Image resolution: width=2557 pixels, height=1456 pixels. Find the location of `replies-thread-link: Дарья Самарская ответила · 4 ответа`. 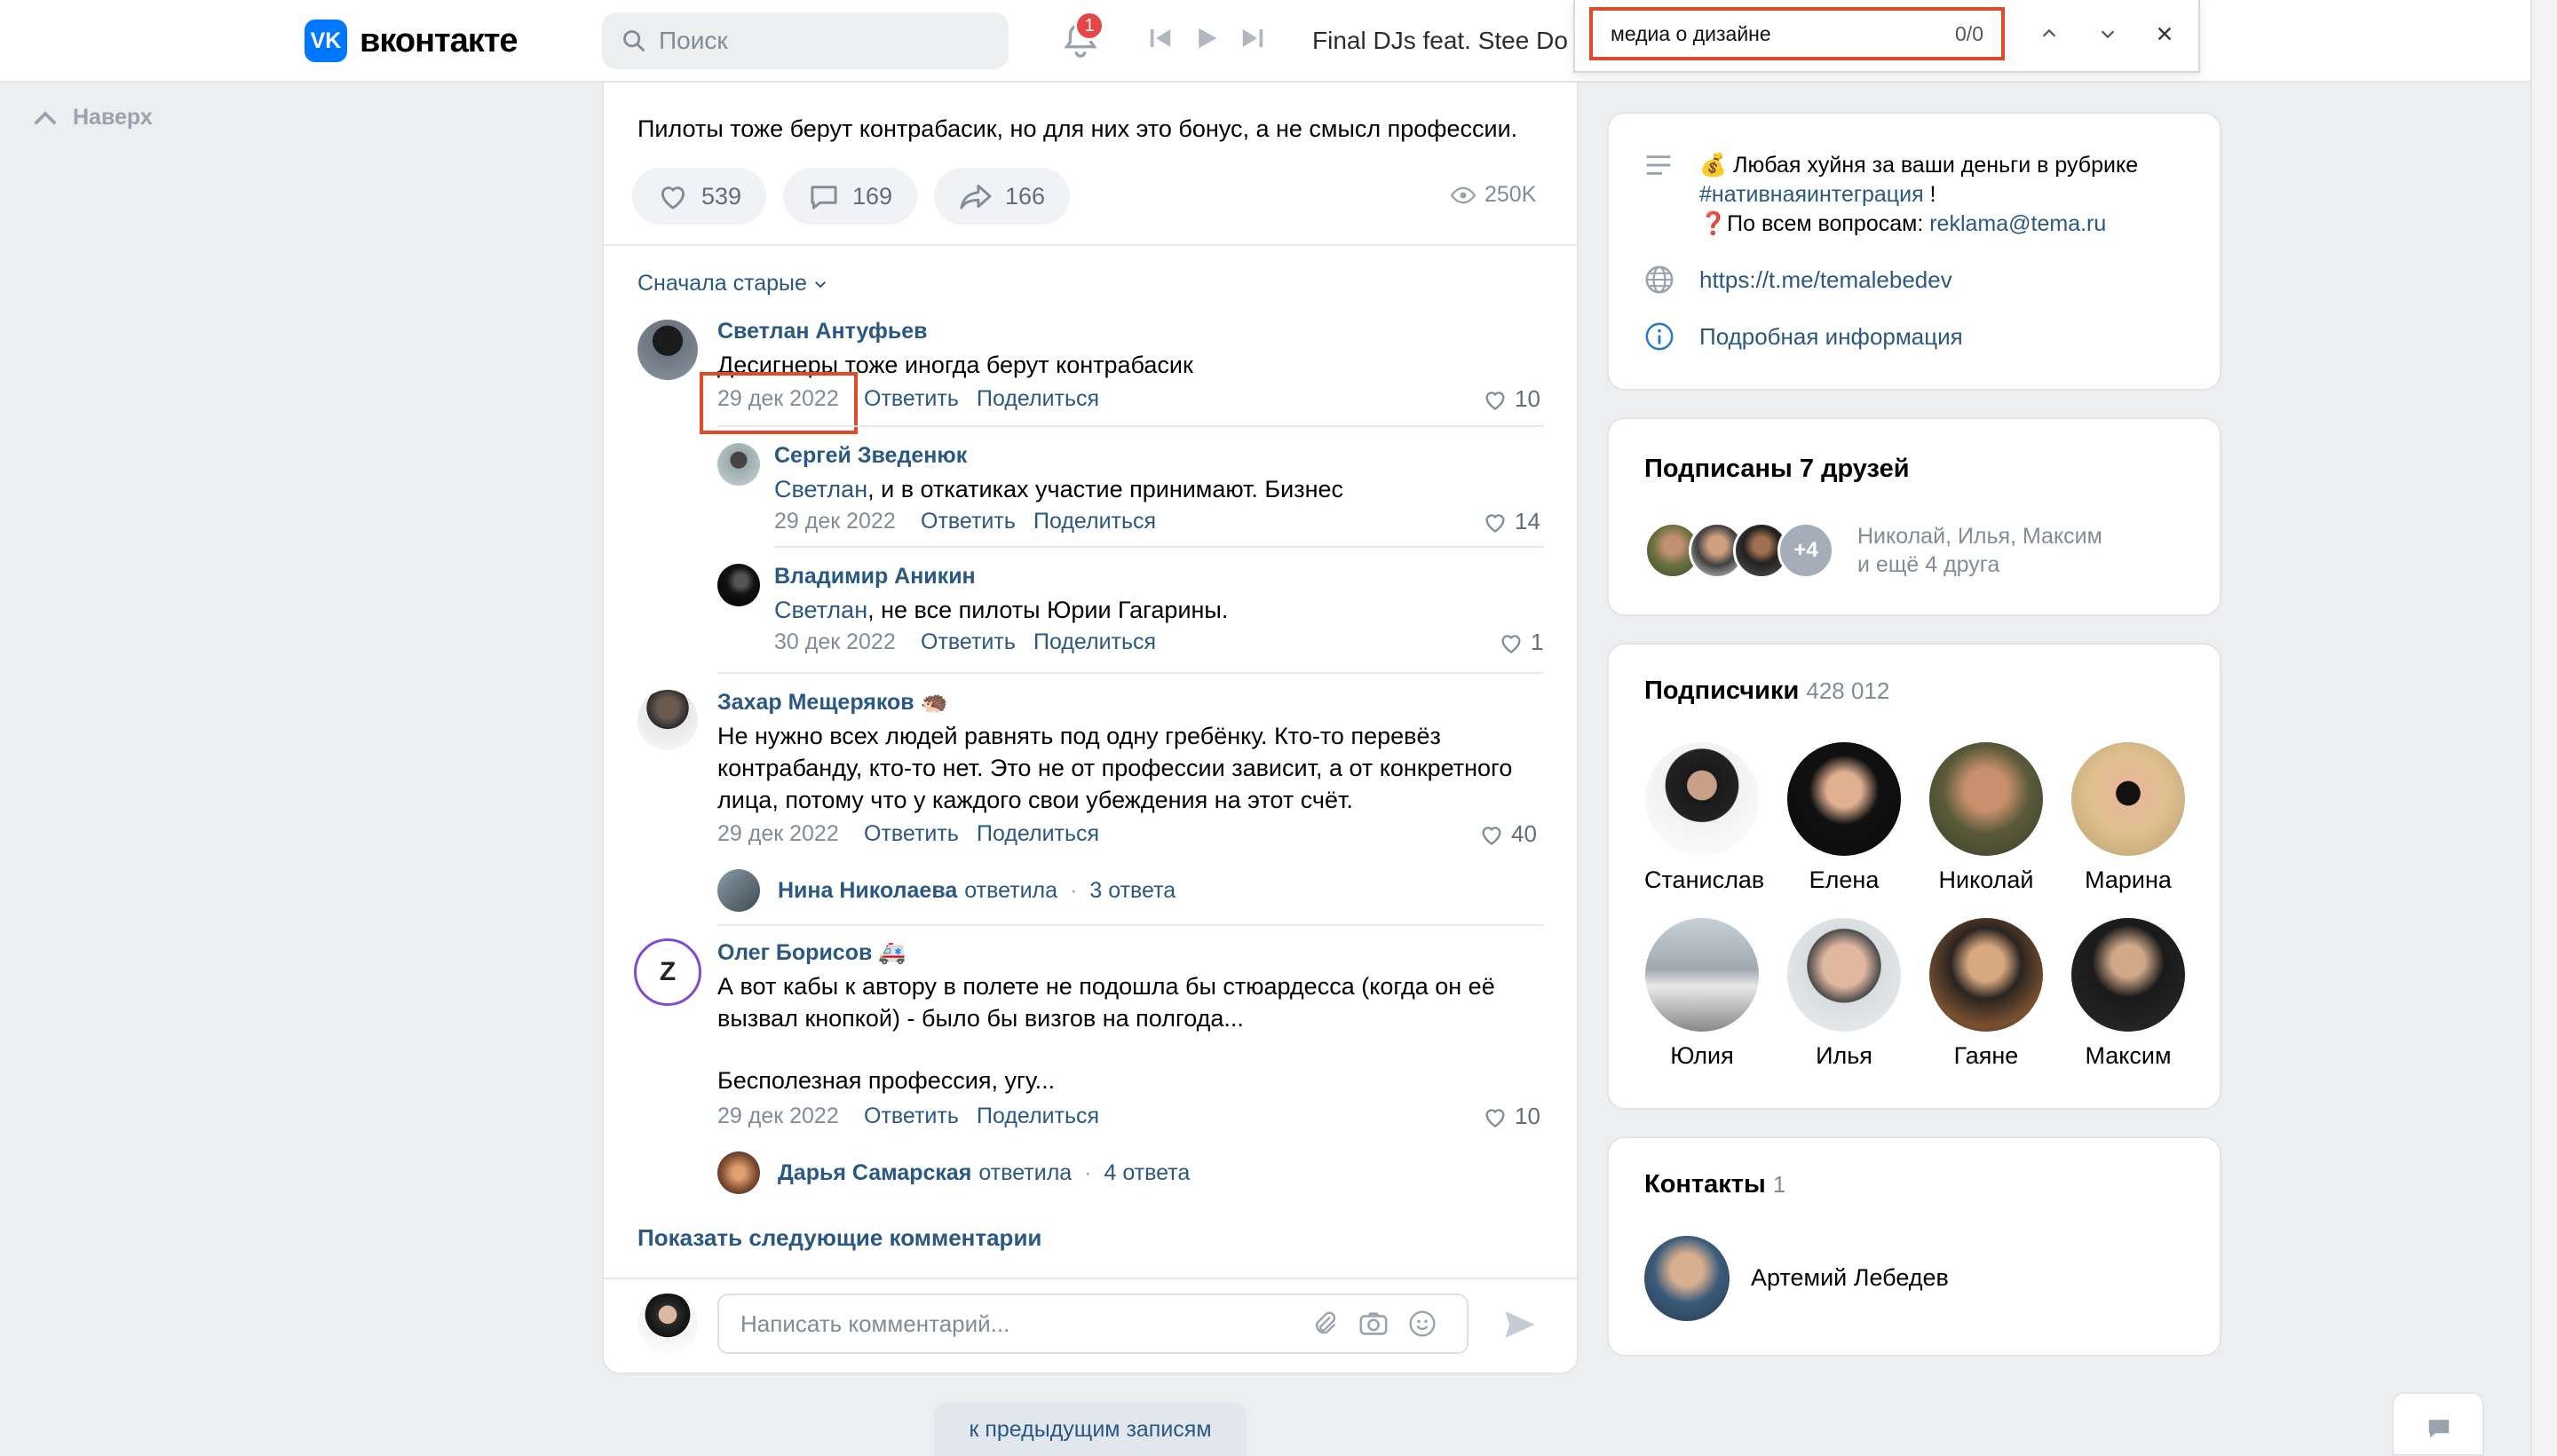

replies-thread-link: Дарья Самарская ответила · 4 ответа is located at coordinates (953, 1172).